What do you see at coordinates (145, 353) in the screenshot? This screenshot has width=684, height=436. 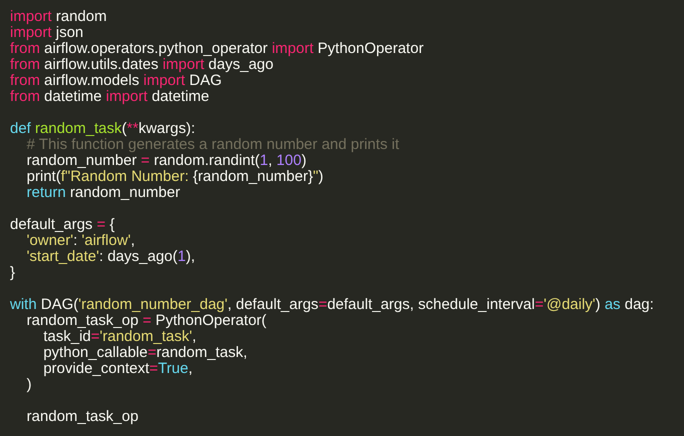 I see `code-line: python_callable=random_task,` at bounding box center [145, 353].